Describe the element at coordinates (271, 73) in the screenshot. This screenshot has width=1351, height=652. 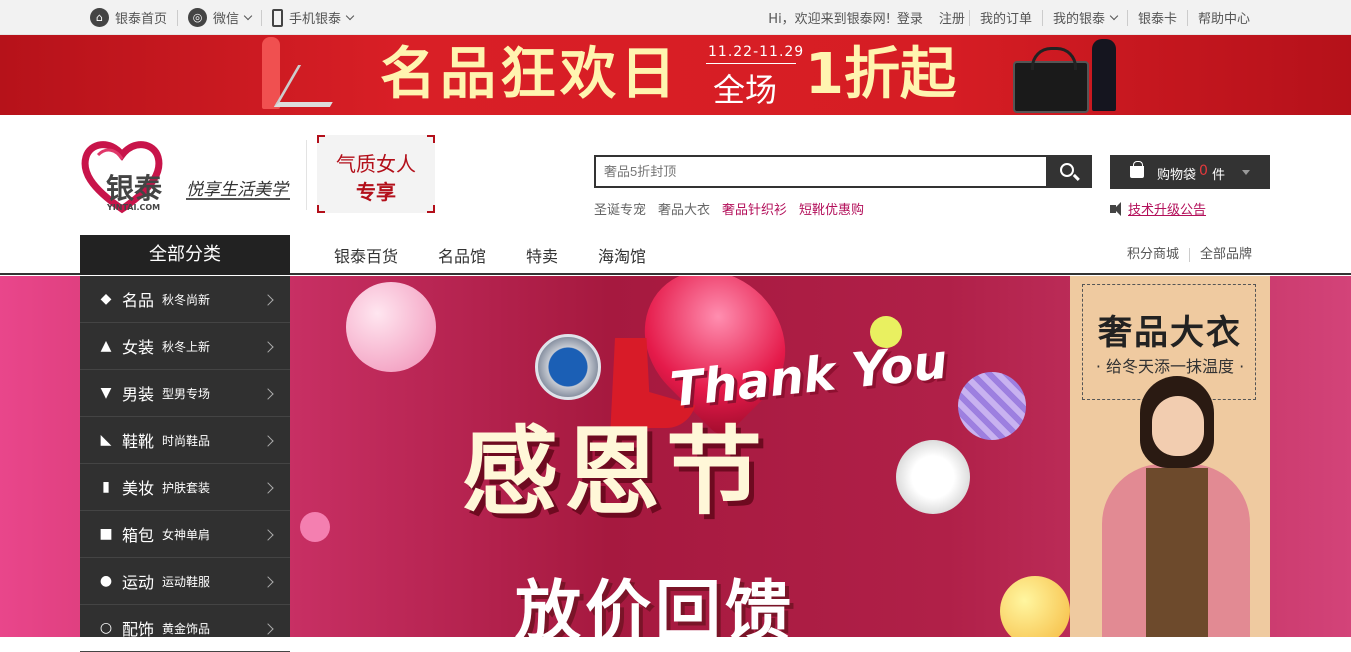
I see `model-image` at that location.